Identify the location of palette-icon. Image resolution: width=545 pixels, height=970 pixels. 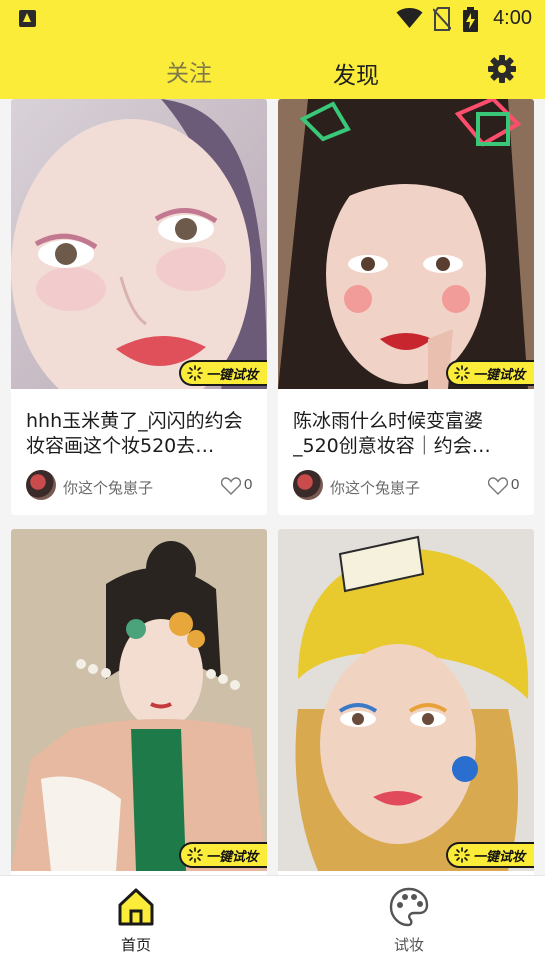
(409, 907).